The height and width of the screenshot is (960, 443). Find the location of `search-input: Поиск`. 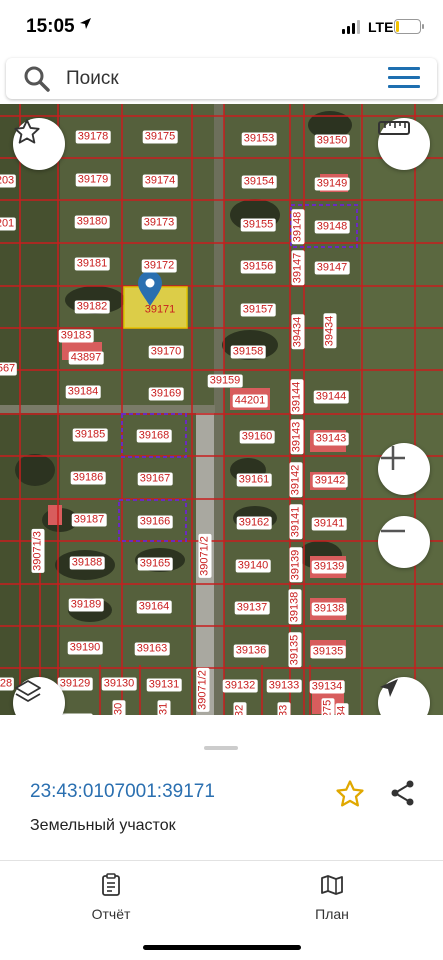

search-input: Поиск is located at coordinates (92, 79).